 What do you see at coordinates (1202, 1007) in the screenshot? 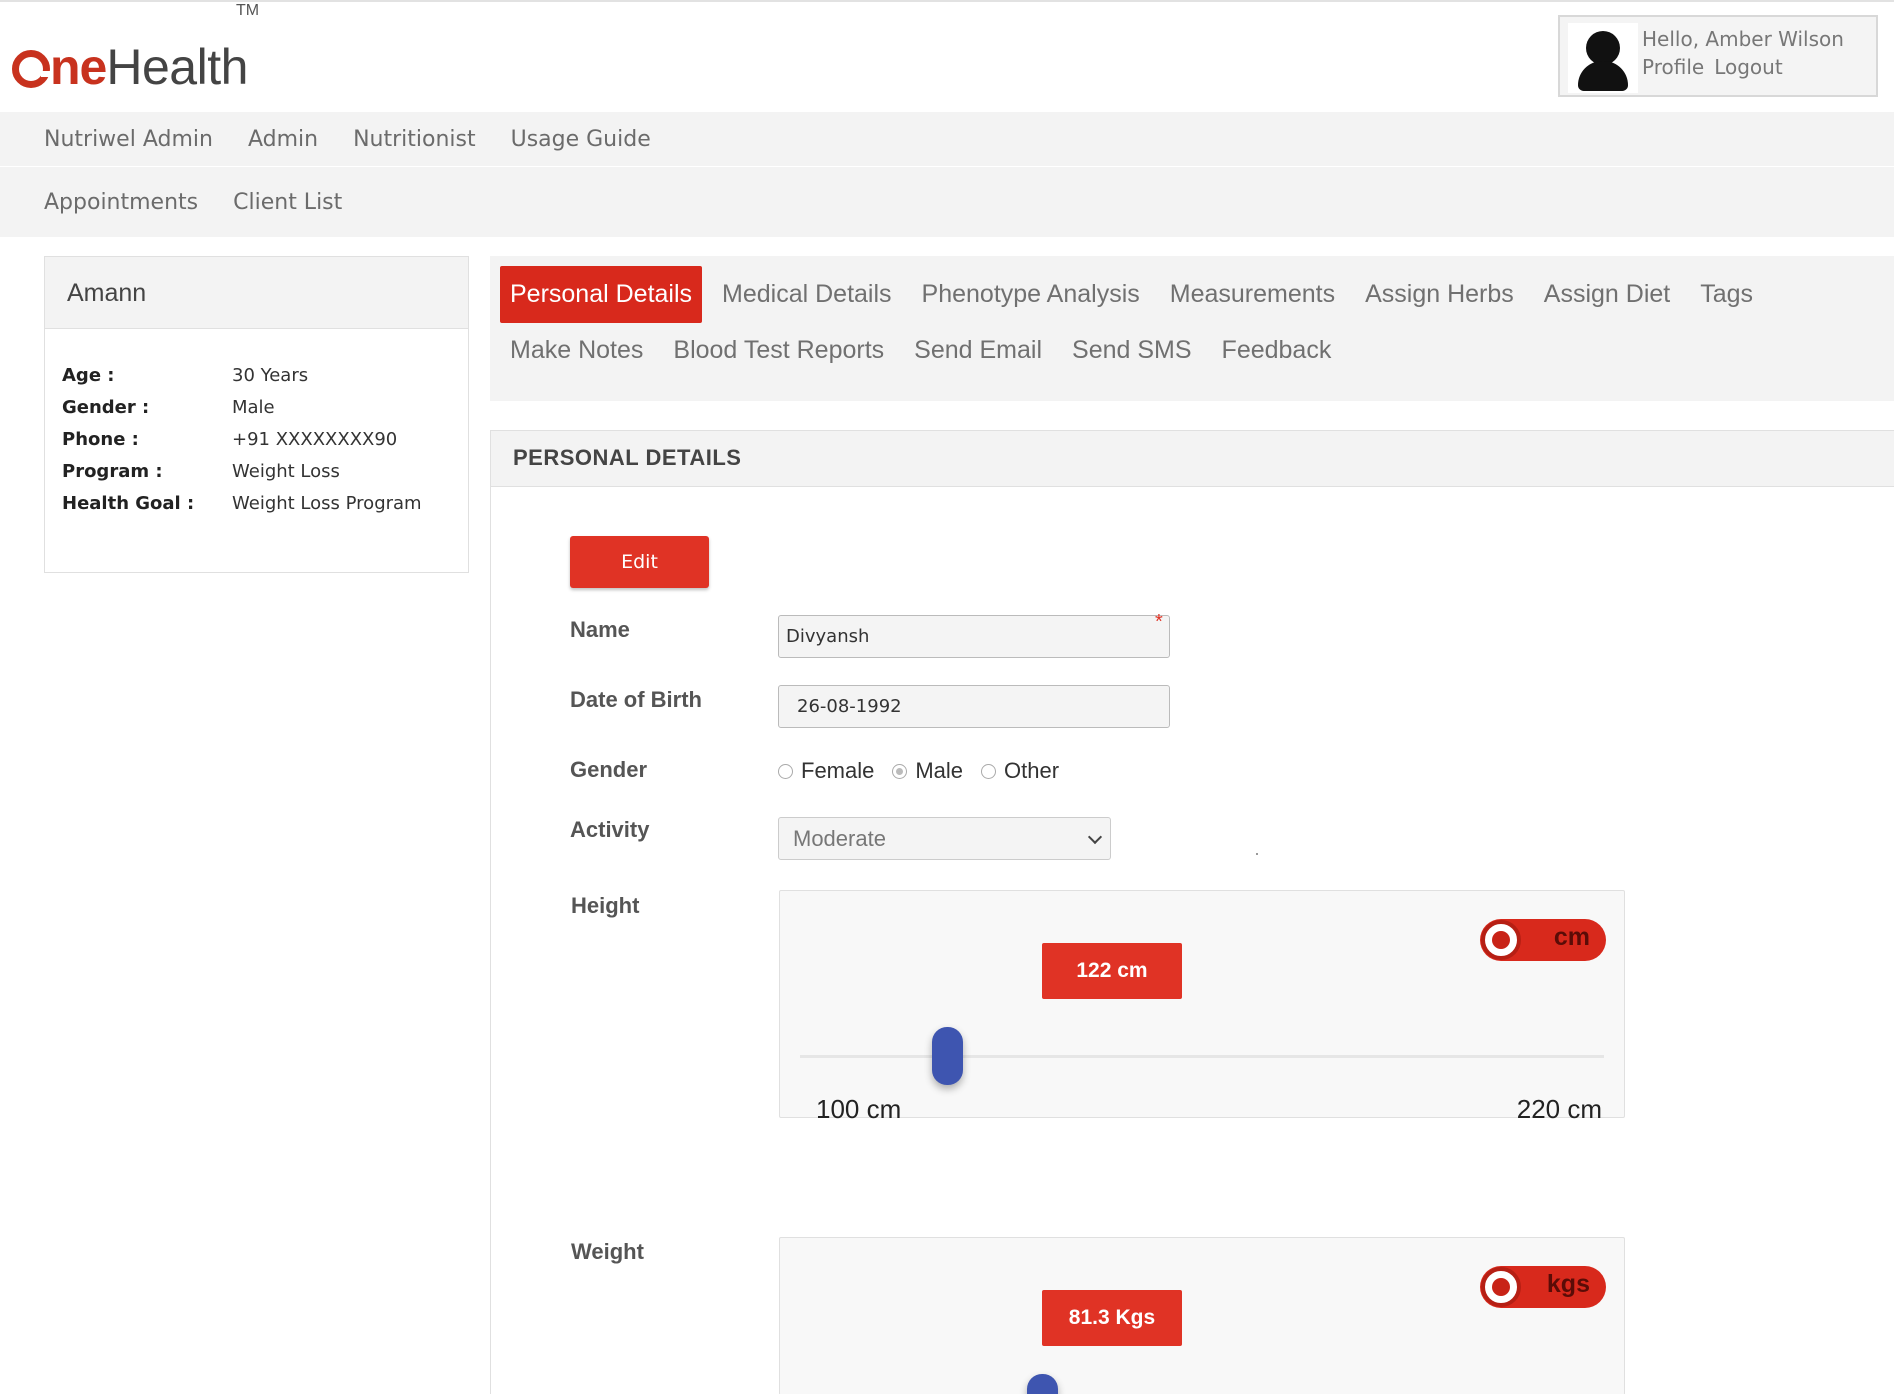
I see `height-slider-card: cm 122 cm 100 cm 220 cm` at bounding box center [1202, 1007].